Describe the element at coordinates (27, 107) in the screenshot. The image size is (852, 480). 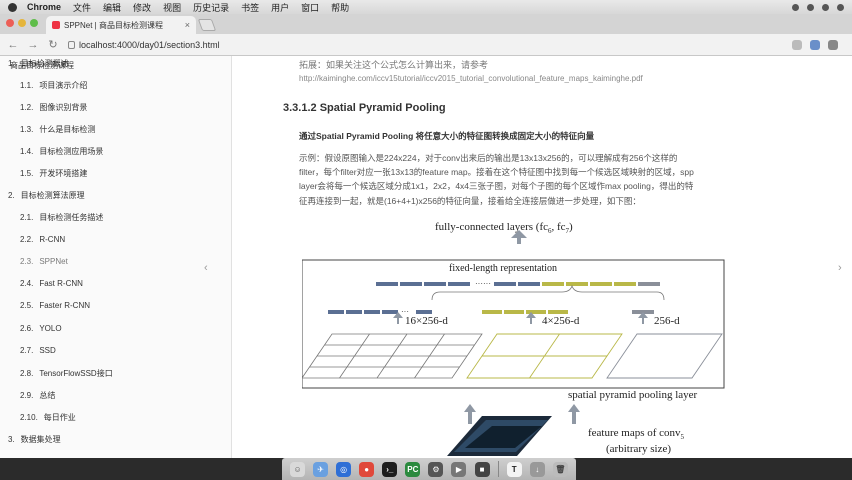
I see `sidebar-item-number: 1.2.` at that location.